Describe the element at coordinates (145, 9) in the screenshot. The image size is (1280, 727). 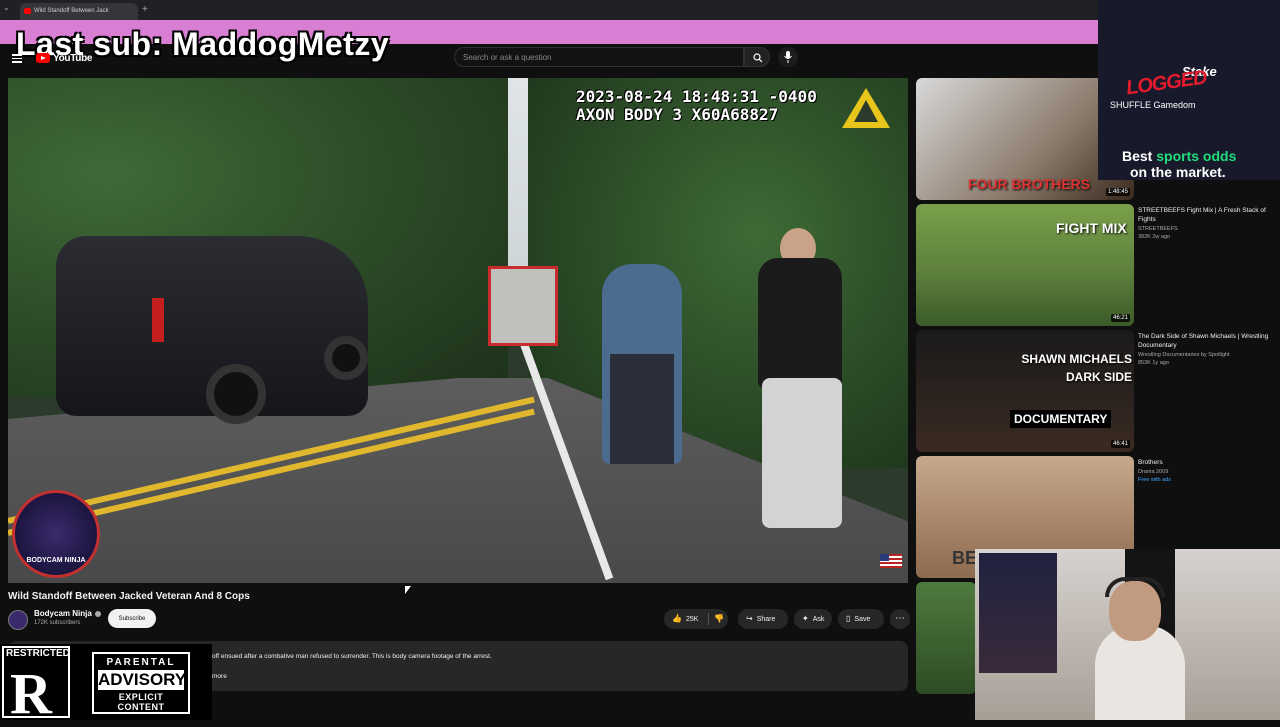
I see `new-tab-icon: +` at that location.